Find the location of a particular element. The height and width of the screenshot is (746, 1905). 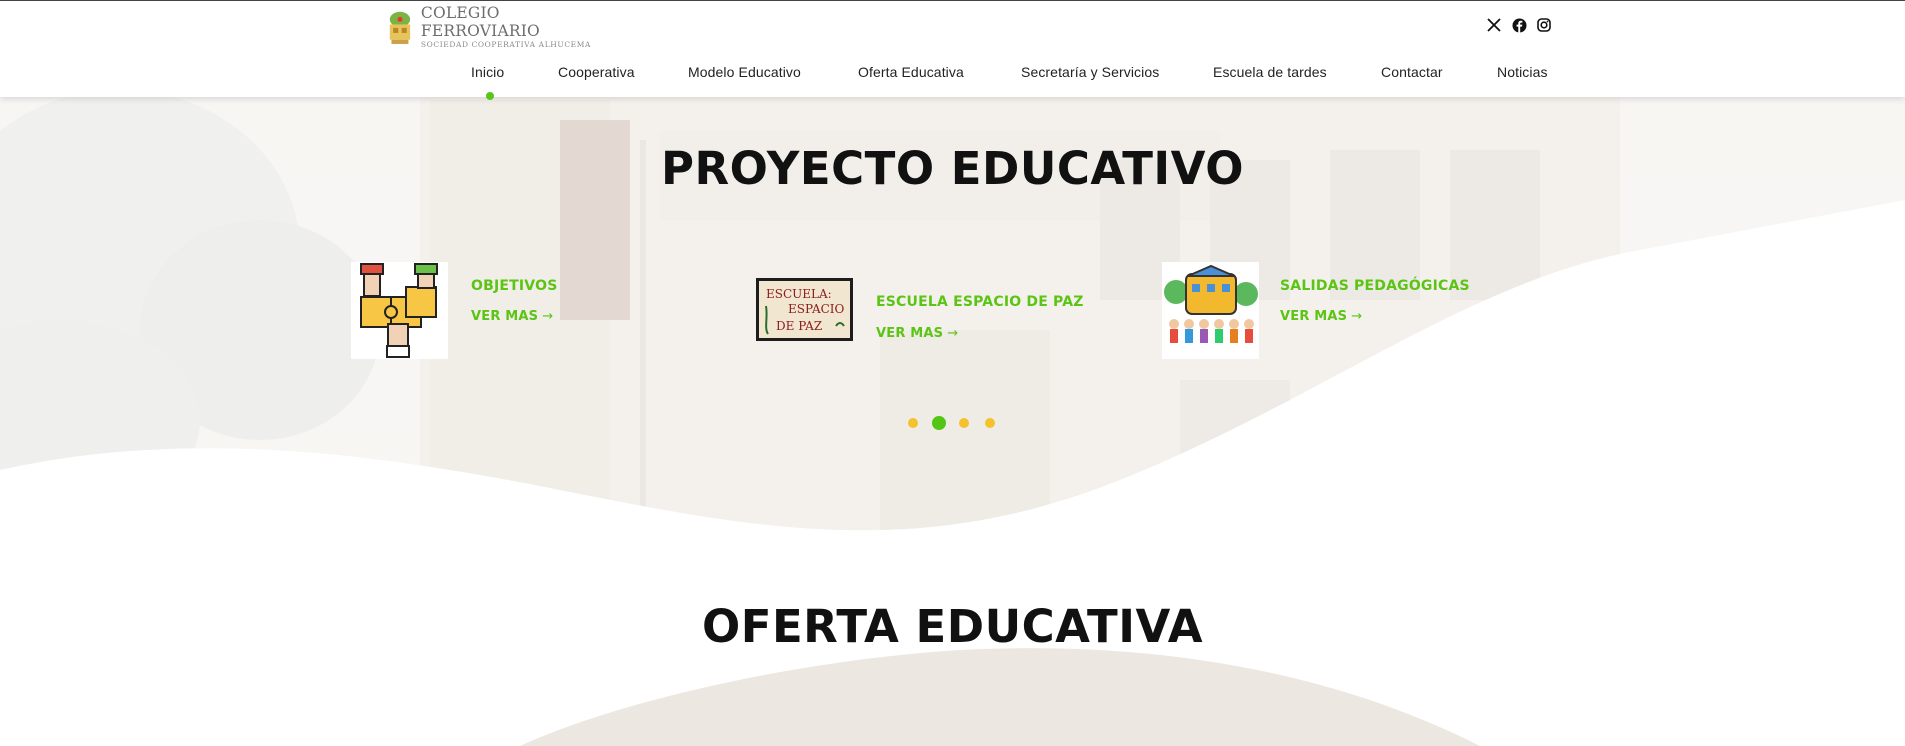

puzzle-hands-icon is located at coordinates (399, 310).